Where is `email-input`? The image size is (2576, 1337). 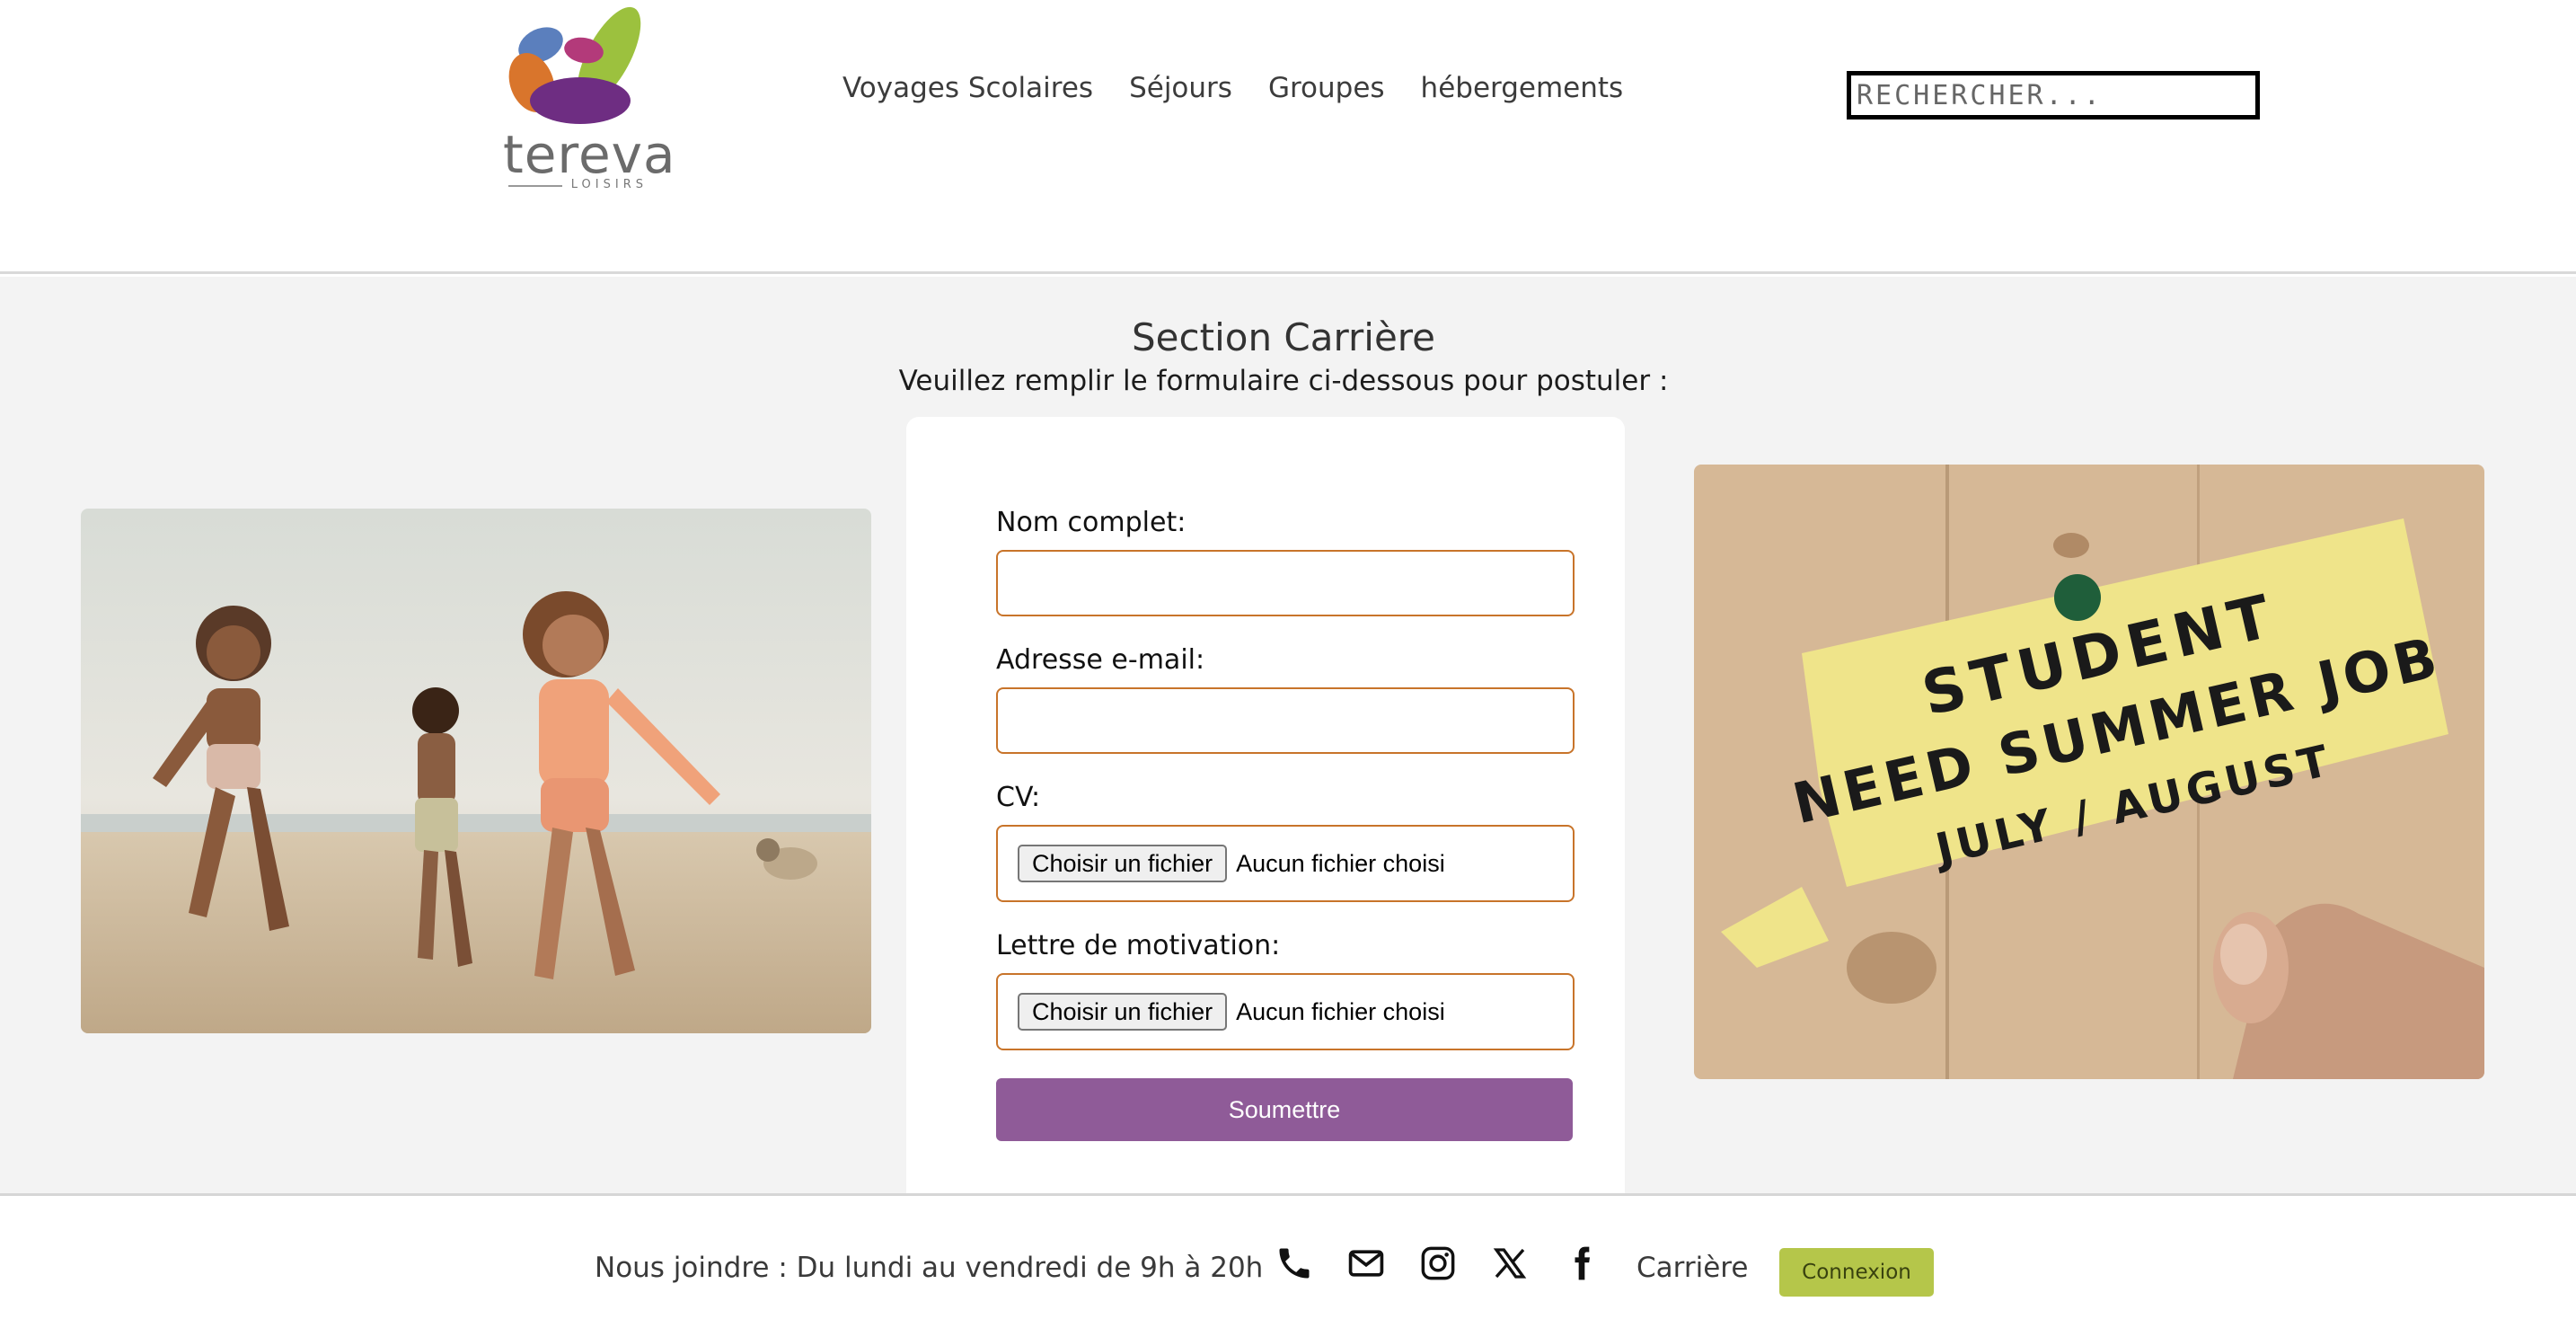 email-input is located at coordinates (1285, 720).